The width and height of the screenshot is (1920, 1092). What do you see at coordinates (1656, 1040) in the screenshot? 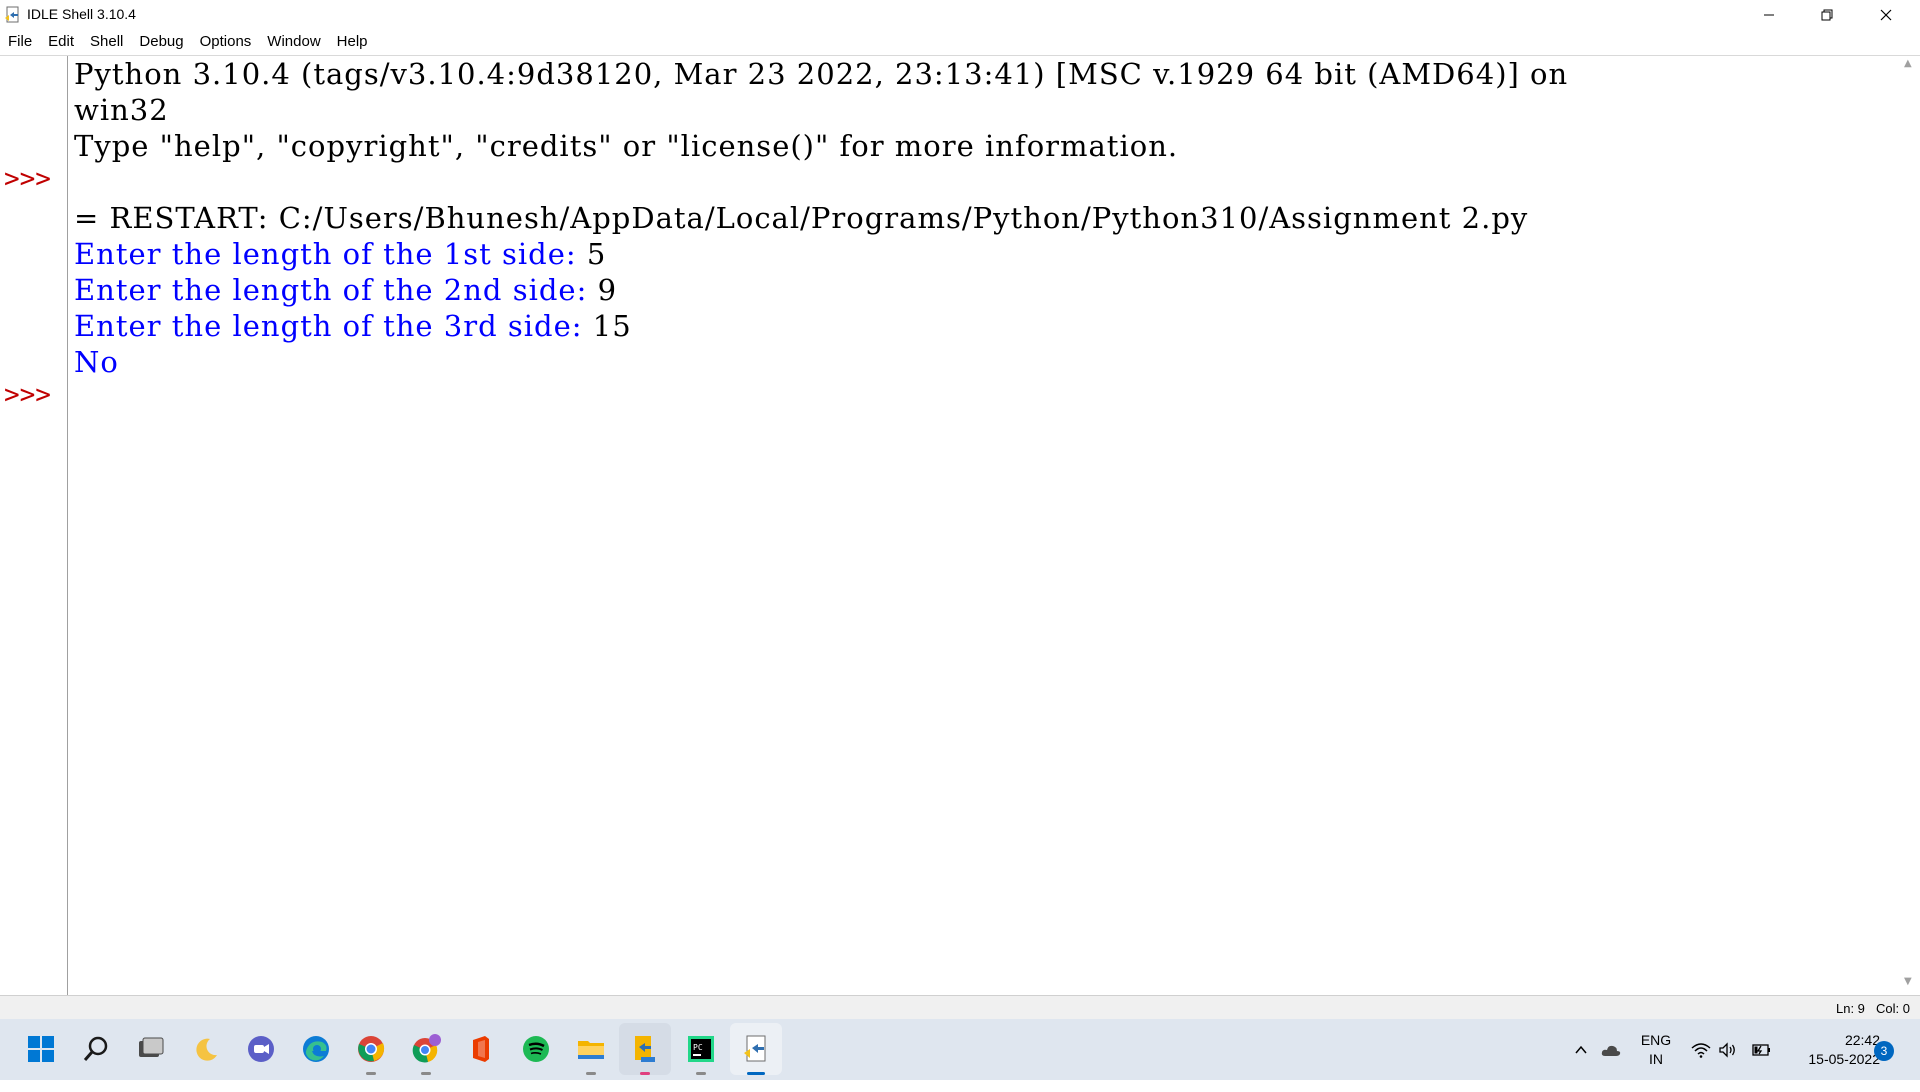
I see `language-code: ENG` at bounding box center [1656, 1040].